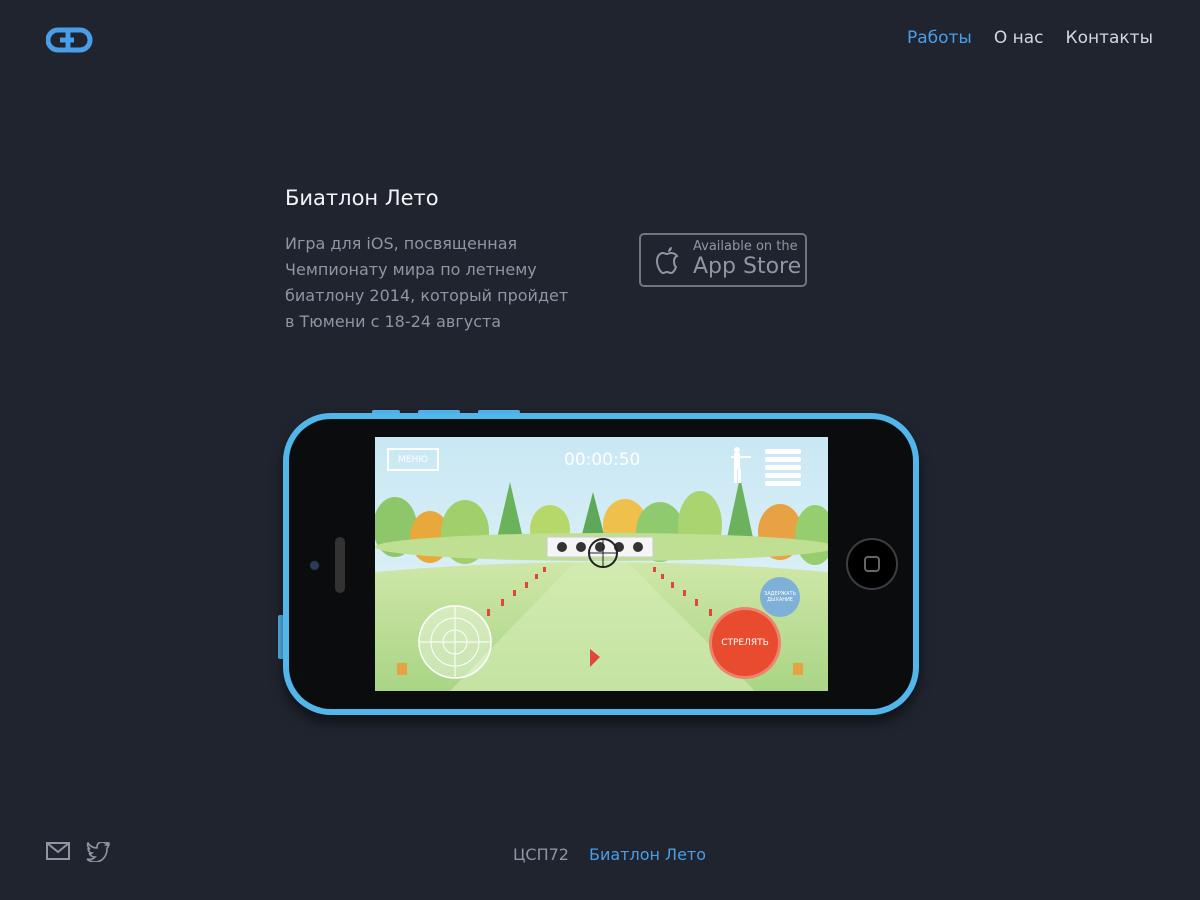 Image resolution: width=1200 pixels, height=900 pixels. What do you see at coordinates (872, 564) in the screenshot?
I see `phone-home-button` at bounding box center [872, 564].